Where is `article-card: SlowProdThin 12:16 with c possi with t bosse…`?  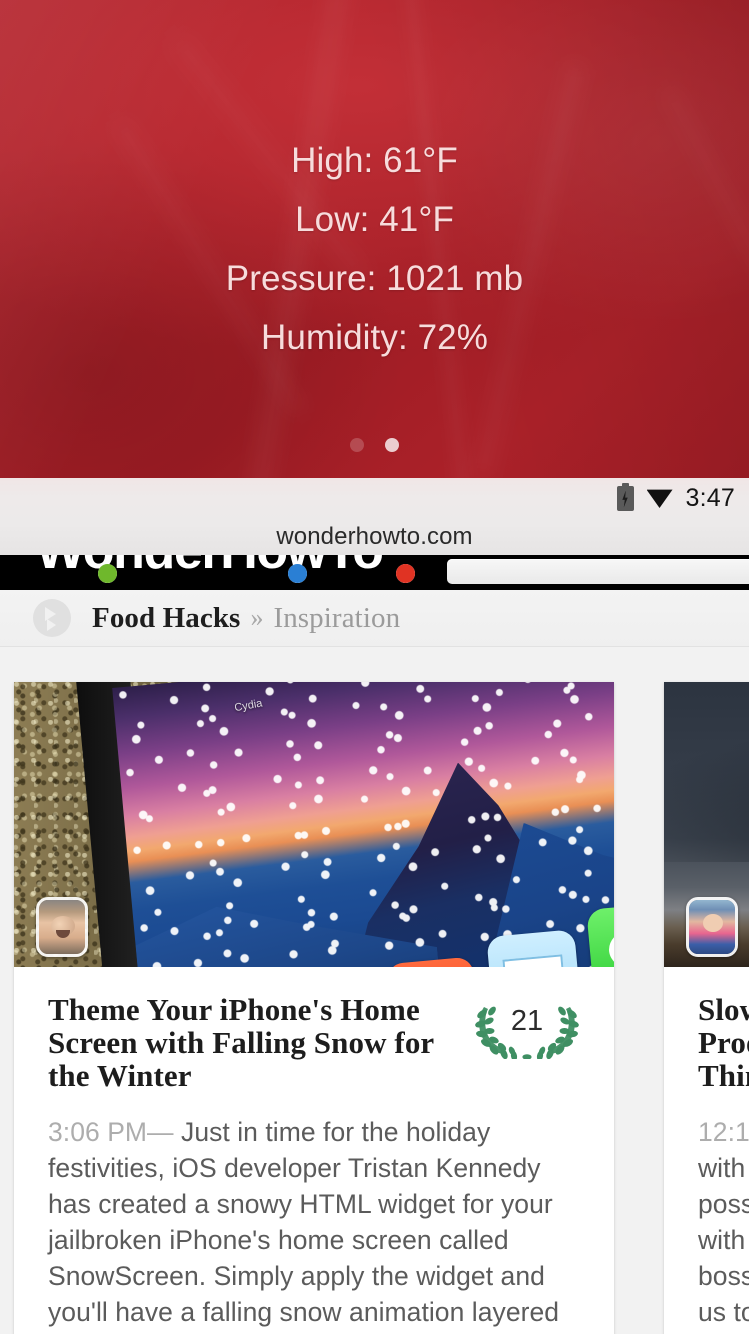
article-card: SlowProdThin 12:16 with c possi with t bosse… is located at coordinates (706, 1008).